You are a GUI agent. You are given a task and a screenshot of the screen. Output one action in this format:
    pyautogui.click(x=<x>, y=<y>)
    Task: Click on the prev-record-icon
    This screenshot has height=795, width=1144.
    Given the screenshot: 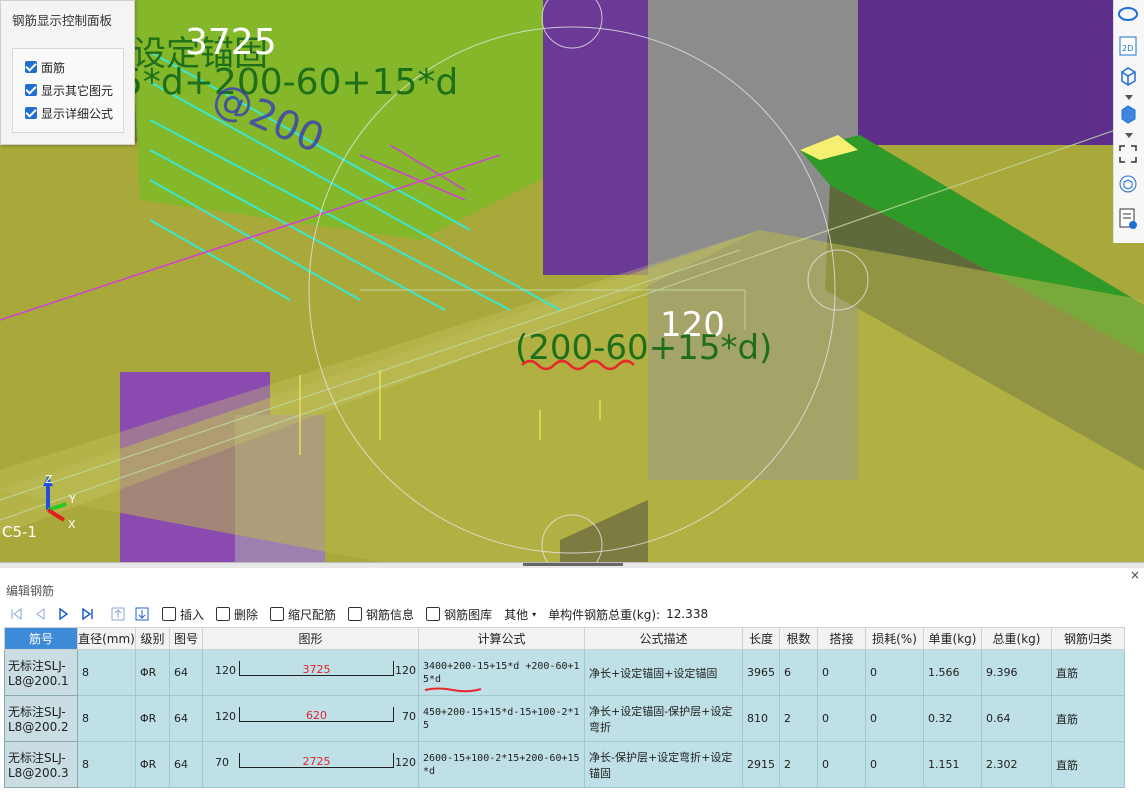 What is the action you would take?
    pyautogui.click(x=40, y=614)
    